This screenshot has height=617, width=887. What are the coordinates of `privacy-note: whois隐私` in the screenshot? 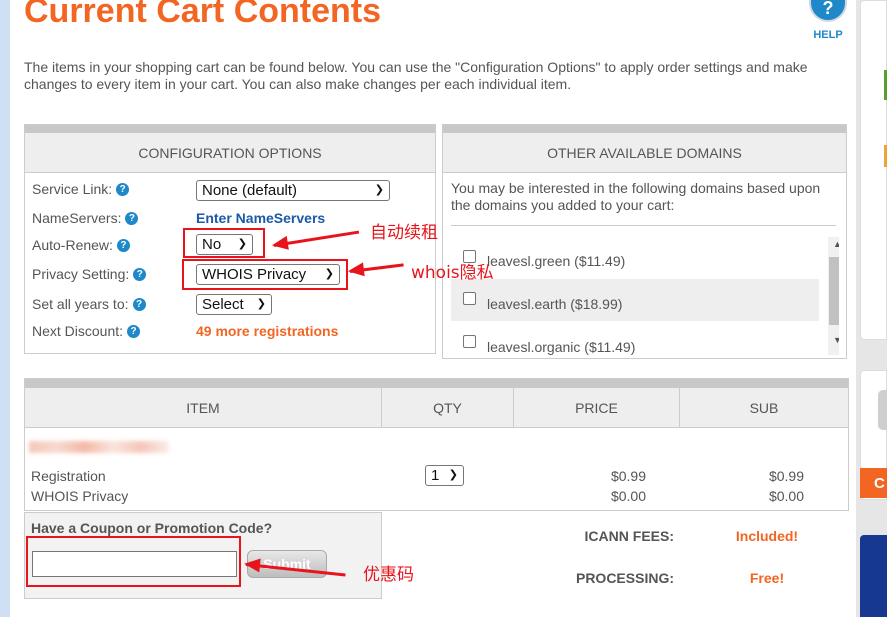 It's located at (452, 273).